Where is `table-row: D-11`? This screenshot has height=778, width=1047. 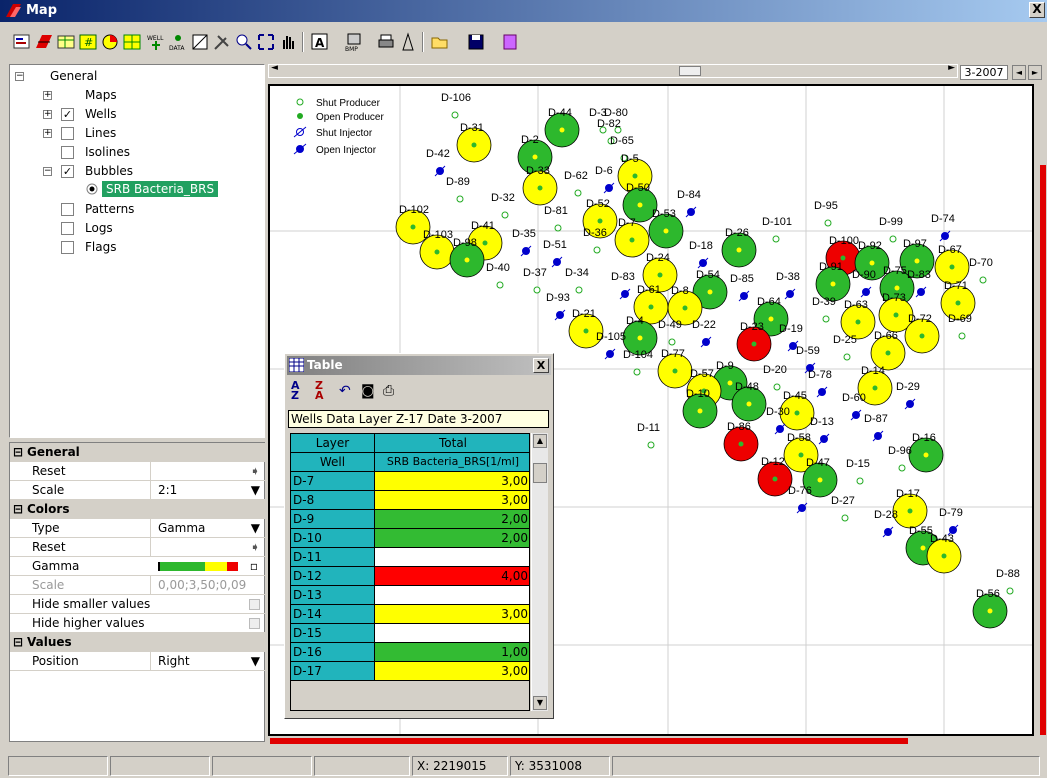
table-row: D-11 is located at coordinates (410, 557).